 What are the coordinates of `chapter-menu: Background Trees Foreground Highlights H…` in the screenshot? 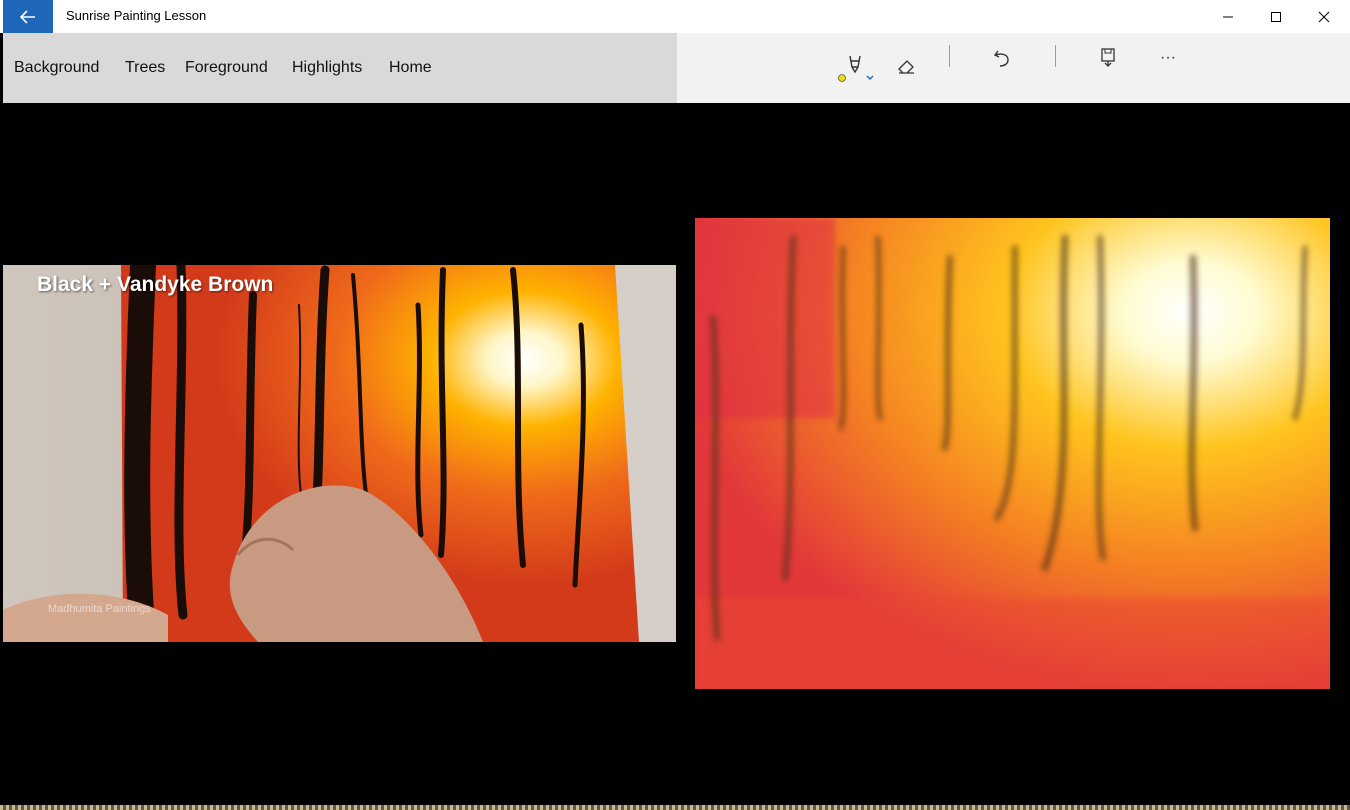 It's located at (340, 68).